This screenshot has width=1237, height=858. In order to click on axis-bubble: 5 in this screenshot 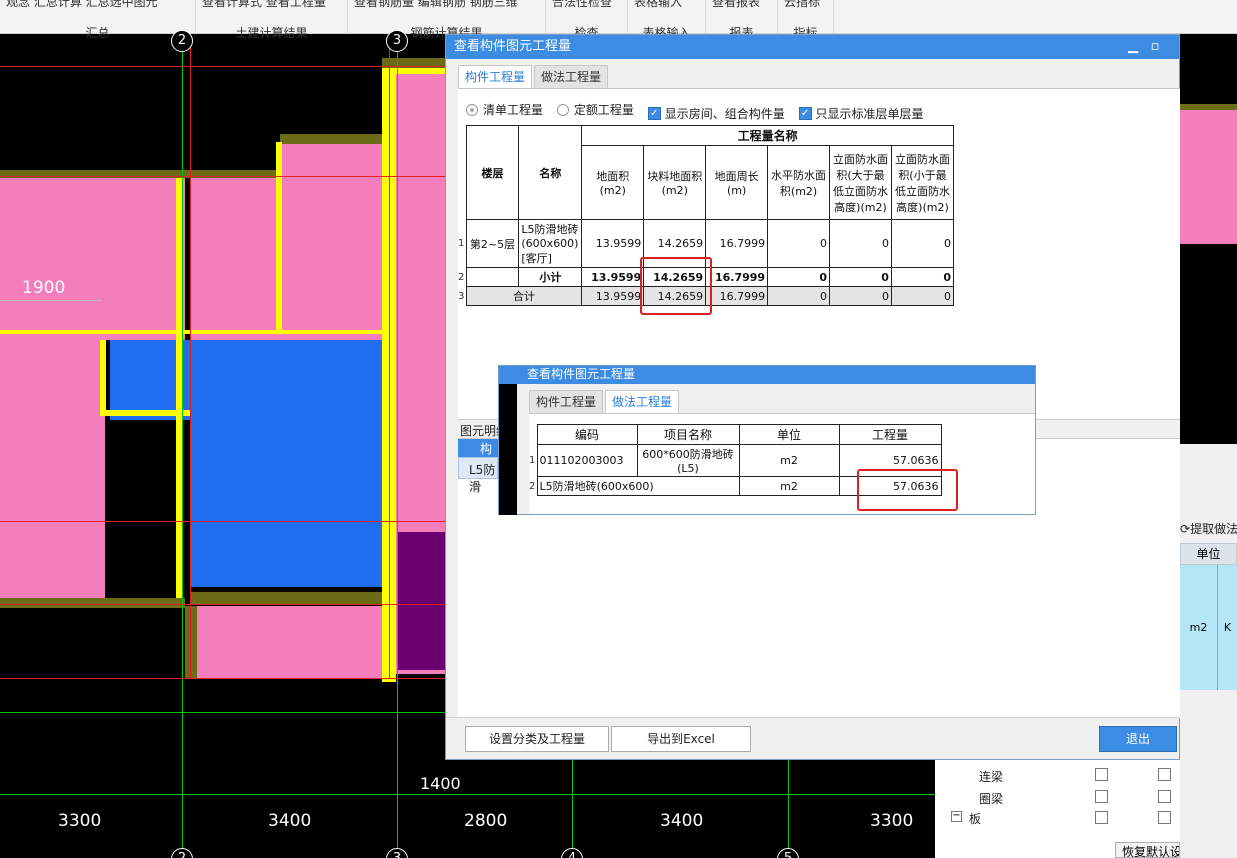, I will do `click(788, 853)`.